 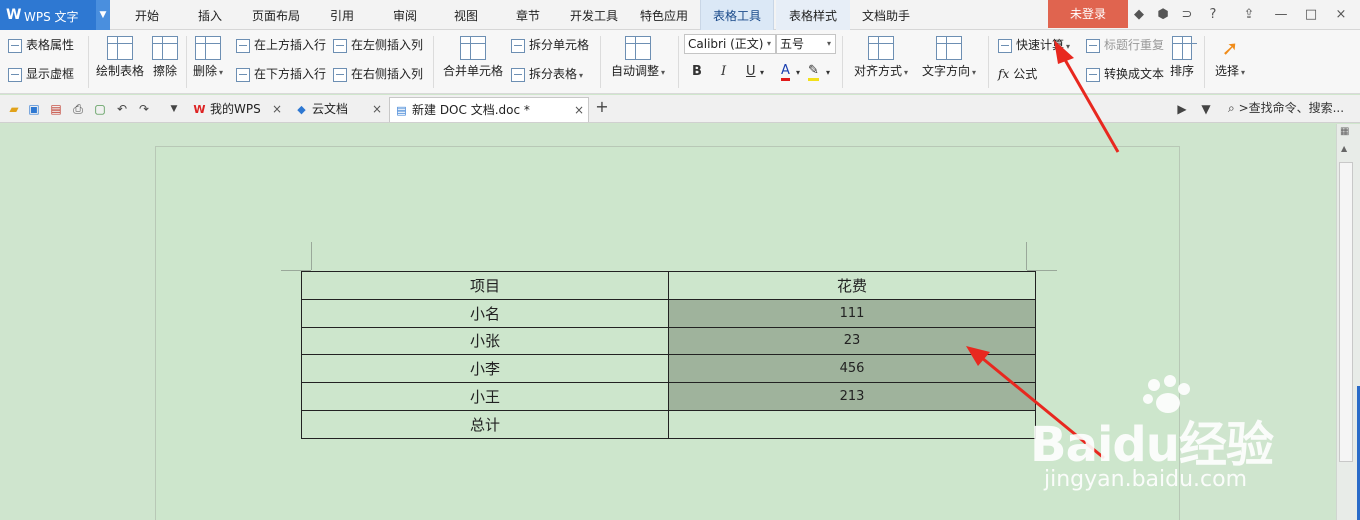 I want to click on close-icon: ×, so click(x=1341, y=15).